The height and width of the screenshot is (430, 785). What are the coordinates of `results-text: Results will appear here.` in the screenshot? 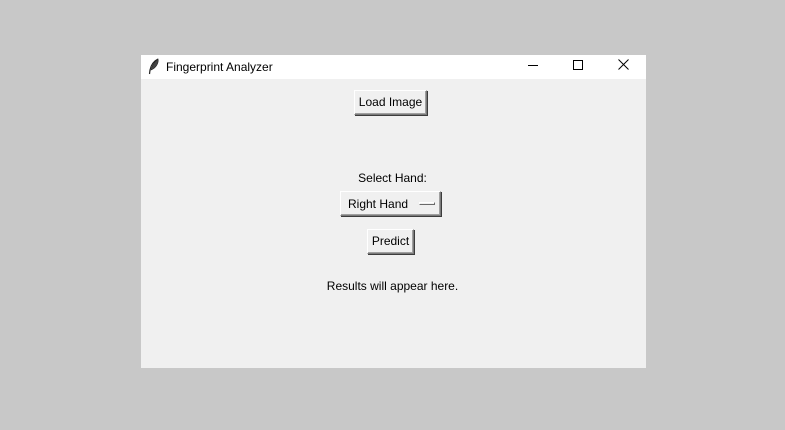 It's located at (392, 286).